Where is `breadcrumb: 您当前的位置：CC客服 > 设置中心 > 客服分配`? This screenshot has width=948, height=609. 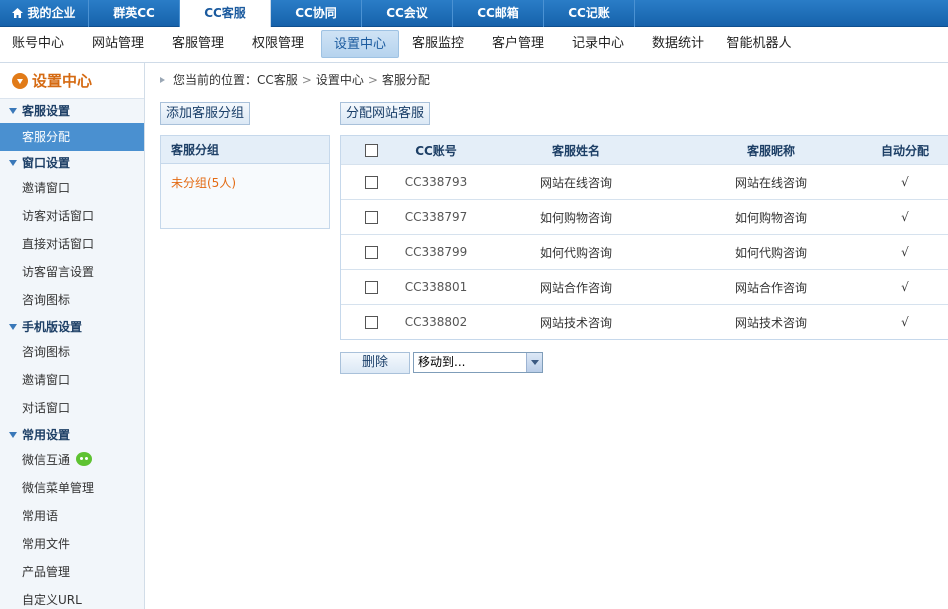
breadcrumb: 您当前的位置：CC客服 > 设置中心 > 客服分配 is located at coordinates (295, 80).